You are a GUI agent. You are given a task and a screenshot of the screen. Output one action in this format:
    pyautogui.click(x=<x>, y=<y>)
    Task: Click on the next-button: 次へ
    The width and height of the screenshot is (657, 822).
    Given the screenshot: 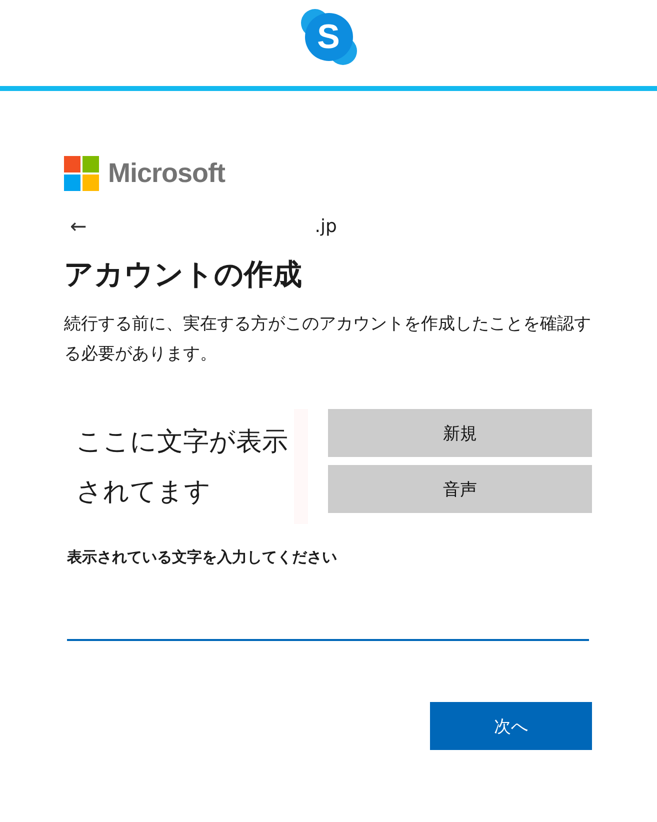 What is the action you would take?
    pyautogui.click(x=511, y=726)
    